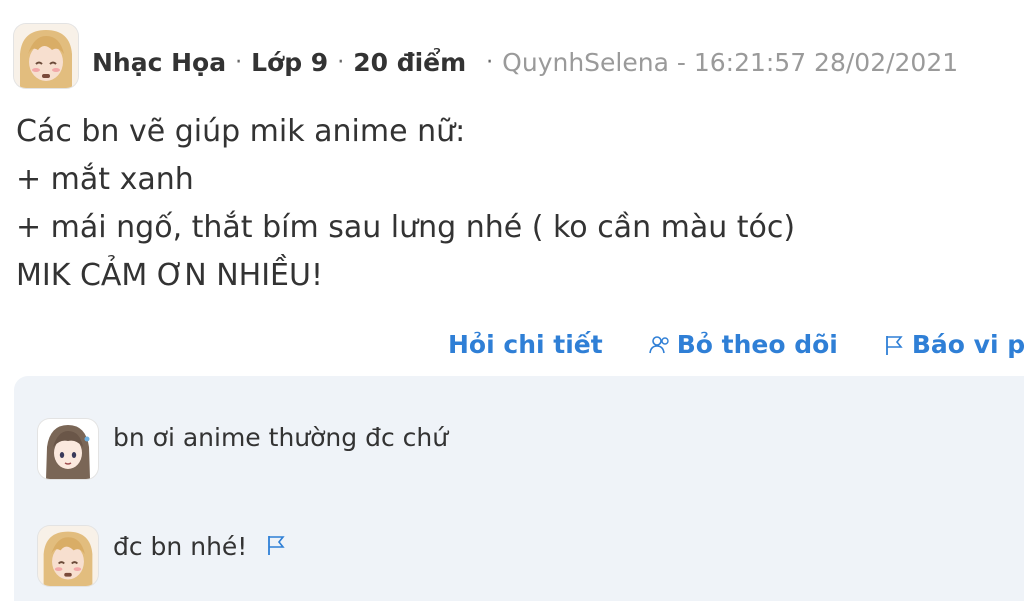 The width and height of the screenshot is (1024, 601). I want to click on grade-label: Lớp 9, so click(290, 62).